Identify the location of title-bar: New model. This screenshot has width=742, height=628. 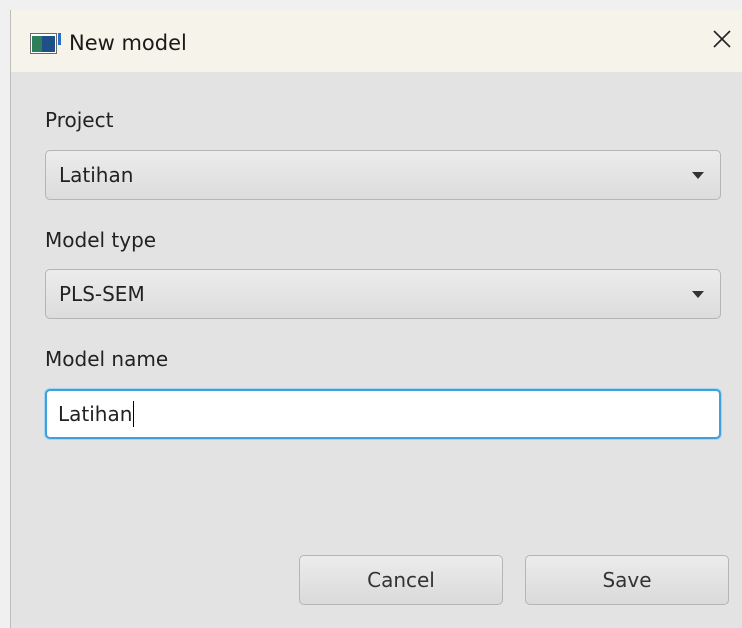
(376, 41).